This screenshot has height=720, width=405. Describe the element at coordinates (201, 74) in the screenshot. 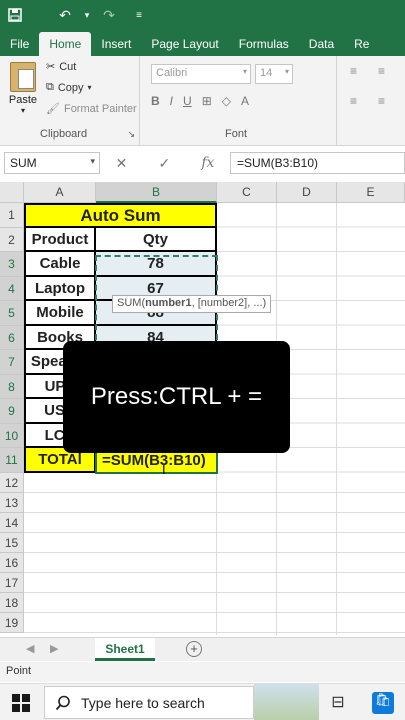

I see `font-family-select: Calibri ▾` at that location.